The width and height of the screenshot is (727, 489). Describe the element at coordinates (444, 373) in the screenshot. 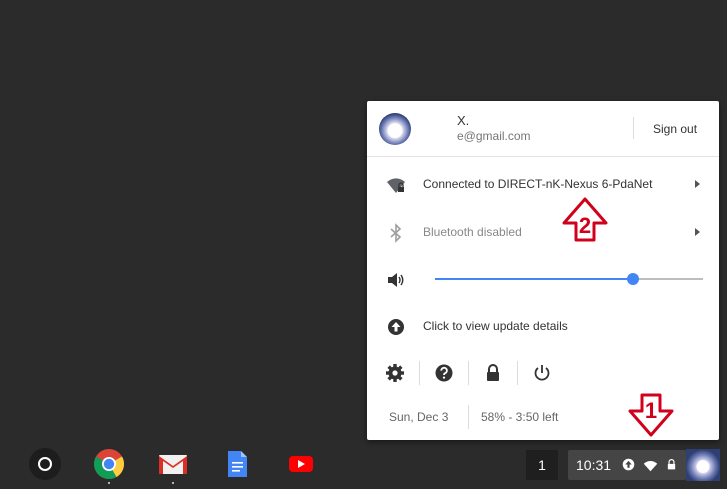

I see `help-icon` at that location.